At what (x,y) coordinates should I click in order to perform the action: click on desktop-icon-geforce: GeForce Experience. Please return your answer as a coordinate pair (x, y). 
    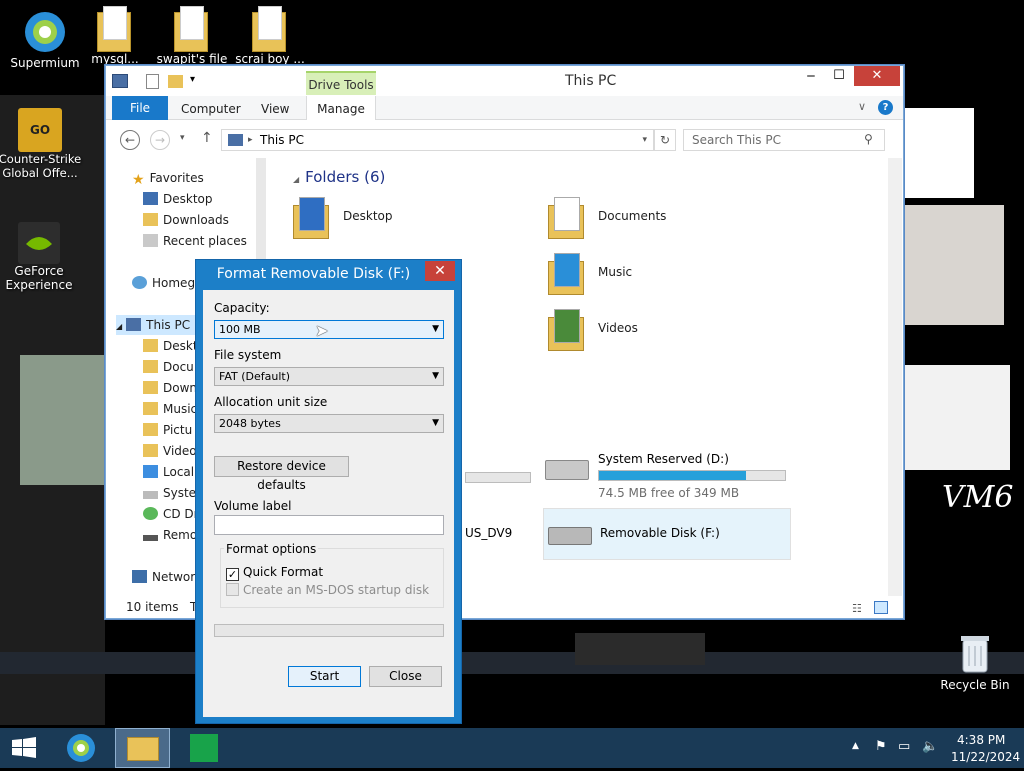
    Looking at the image, I should click on (42, 257).